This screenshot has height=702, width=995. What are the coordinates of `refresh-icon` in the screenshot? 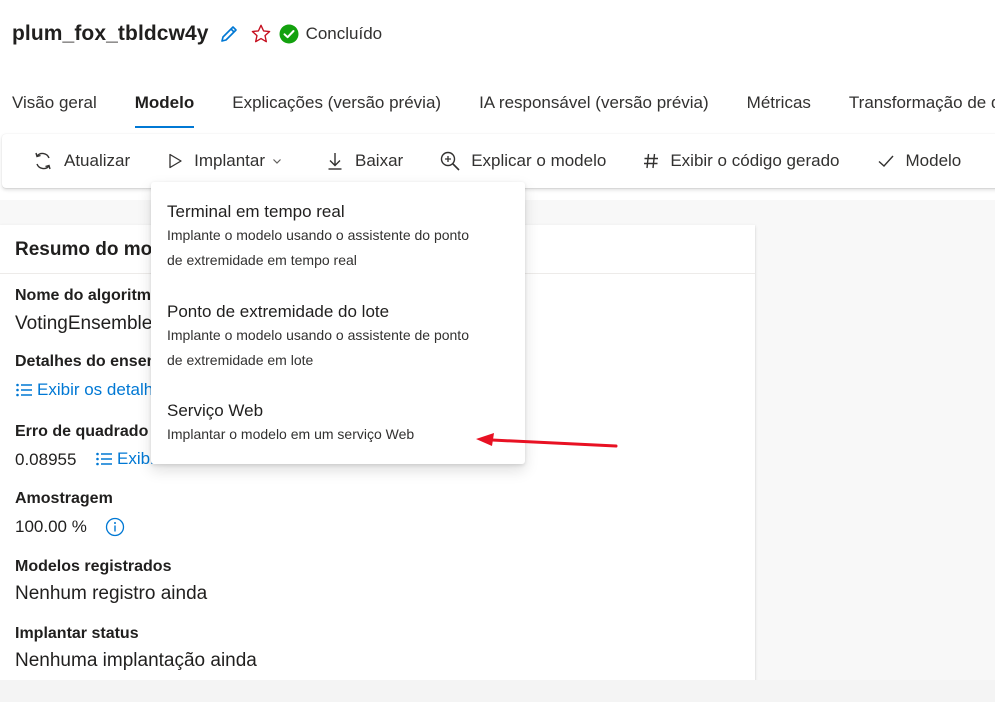 It's located at (43, 161).